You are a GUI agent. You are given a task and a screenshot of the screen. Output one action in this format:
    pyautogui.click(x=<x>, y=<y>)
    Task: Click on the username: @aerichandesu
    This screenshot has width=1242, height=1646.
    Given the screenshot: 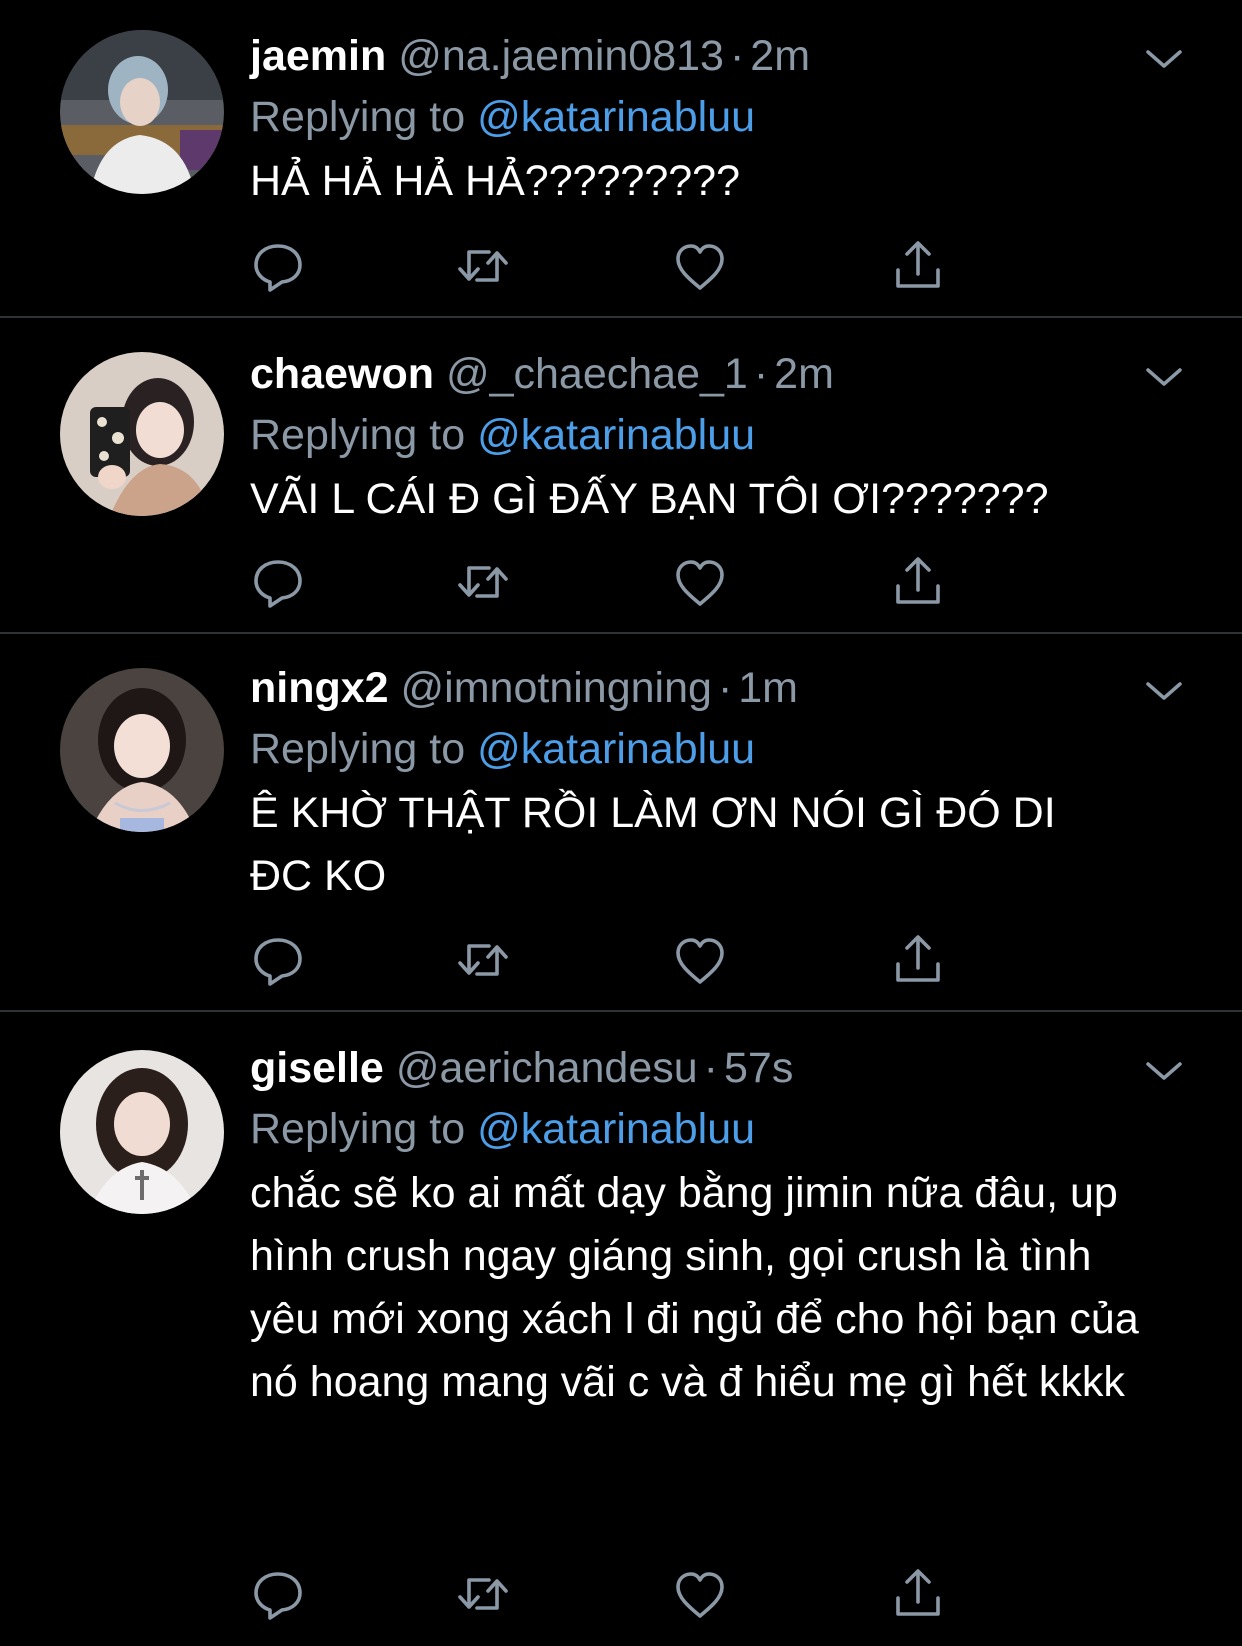 What is the action you would take?
    pyautogui.click(x=547, y=1068)
    